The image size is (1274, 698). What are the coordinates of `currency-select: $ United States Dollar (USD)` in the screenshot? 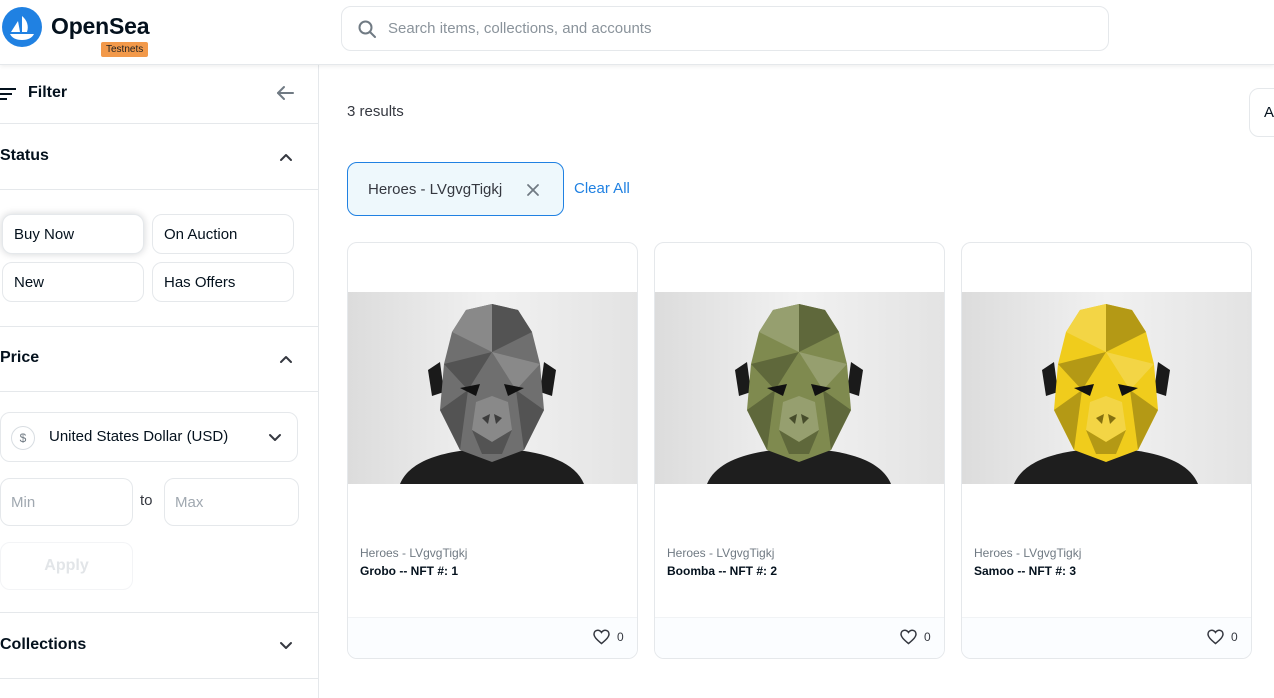 It's located at (149, 437).